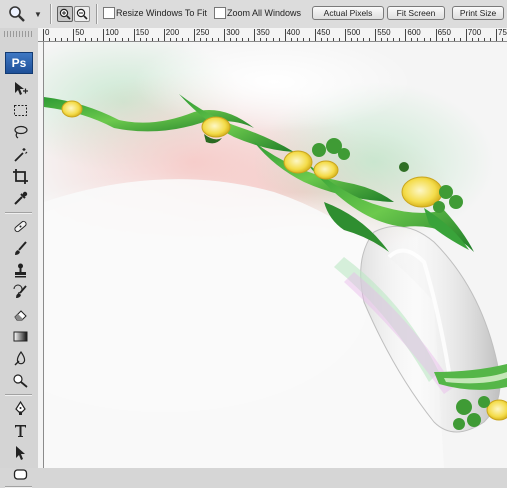  I want to click on ruler-label: 0, so click(47, 32).